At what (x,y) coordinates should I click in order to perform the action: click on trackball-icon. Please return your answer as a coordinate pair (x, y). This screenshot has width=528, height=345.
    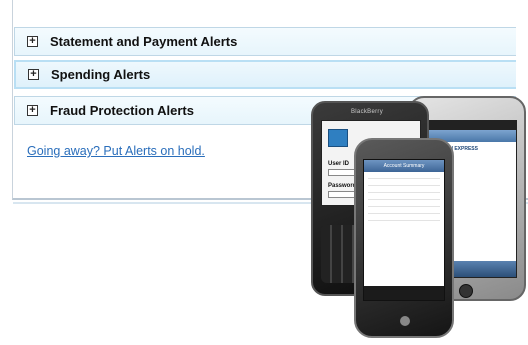
    Looking at the image, I should click on (405, 321).